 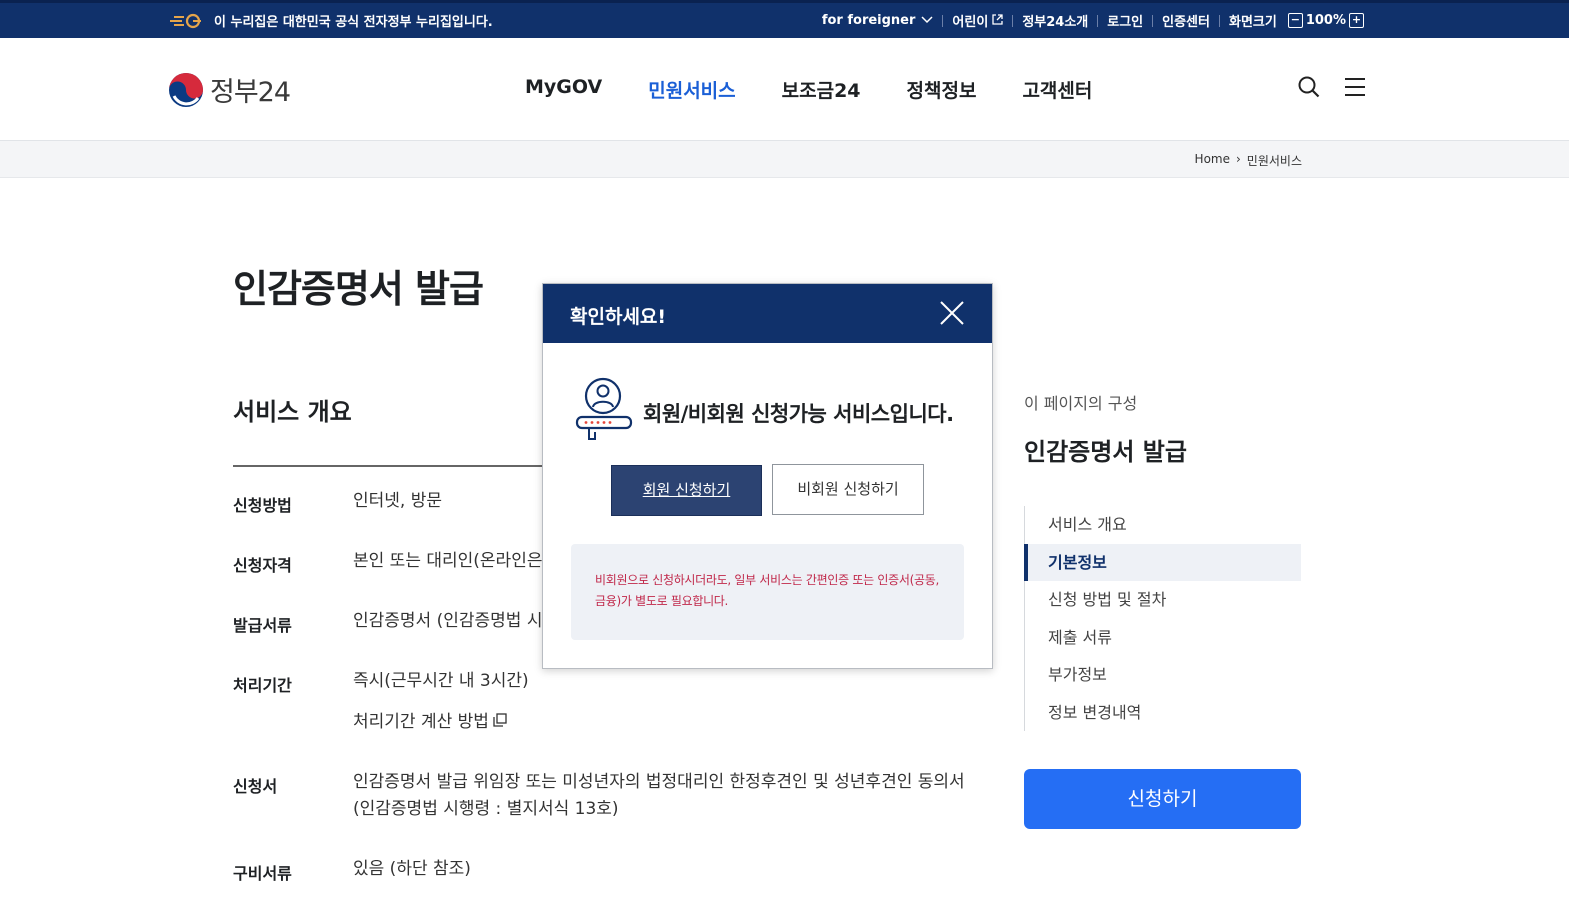 I want to click on toc-title: 인감증명서 발급, so click(x=1105, y=452).